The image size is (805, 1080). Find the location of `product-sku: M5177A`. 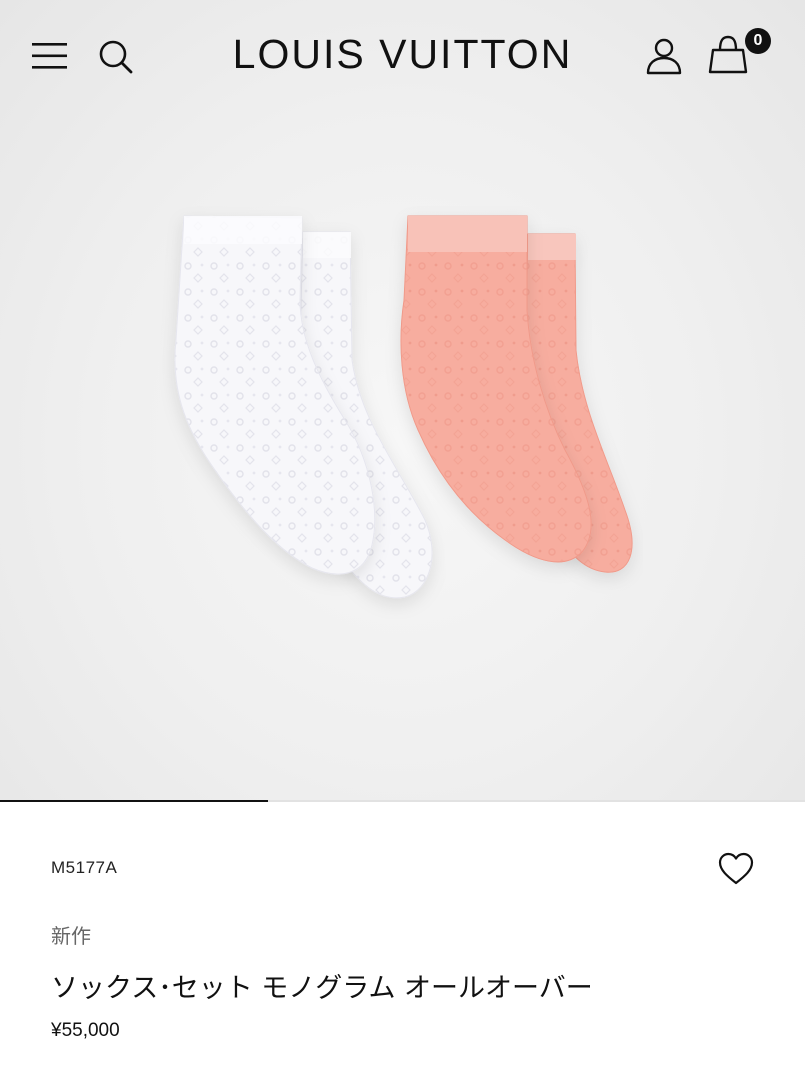

product-sku: M5177A is located at coordinates (84, 867).